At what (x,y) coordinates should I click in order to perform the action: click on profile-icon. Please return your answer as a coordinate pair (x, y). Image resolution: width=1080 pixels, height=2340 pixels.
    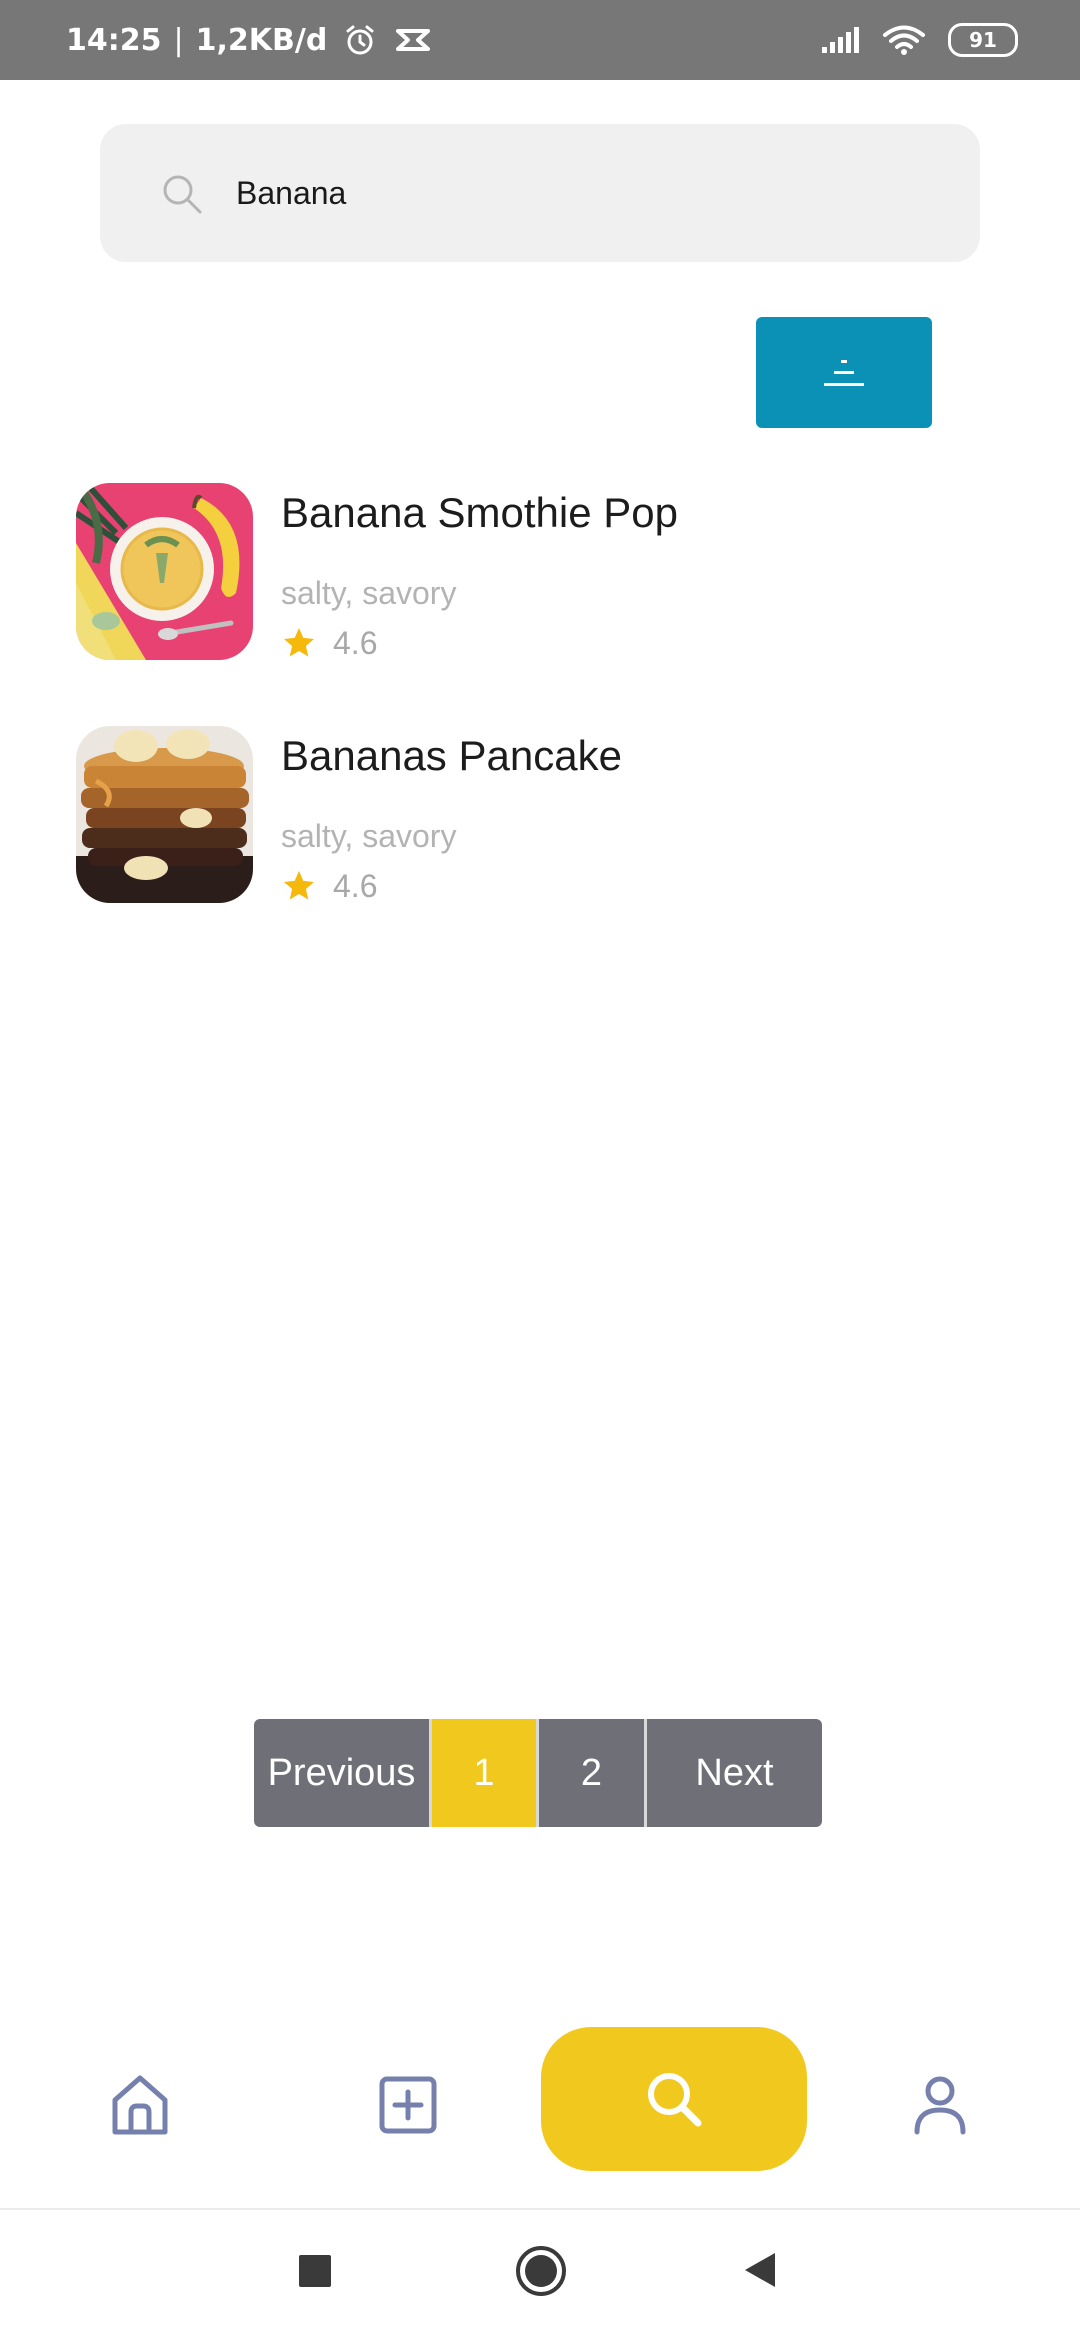
    Looking at the image, I should click on (940, 2105).